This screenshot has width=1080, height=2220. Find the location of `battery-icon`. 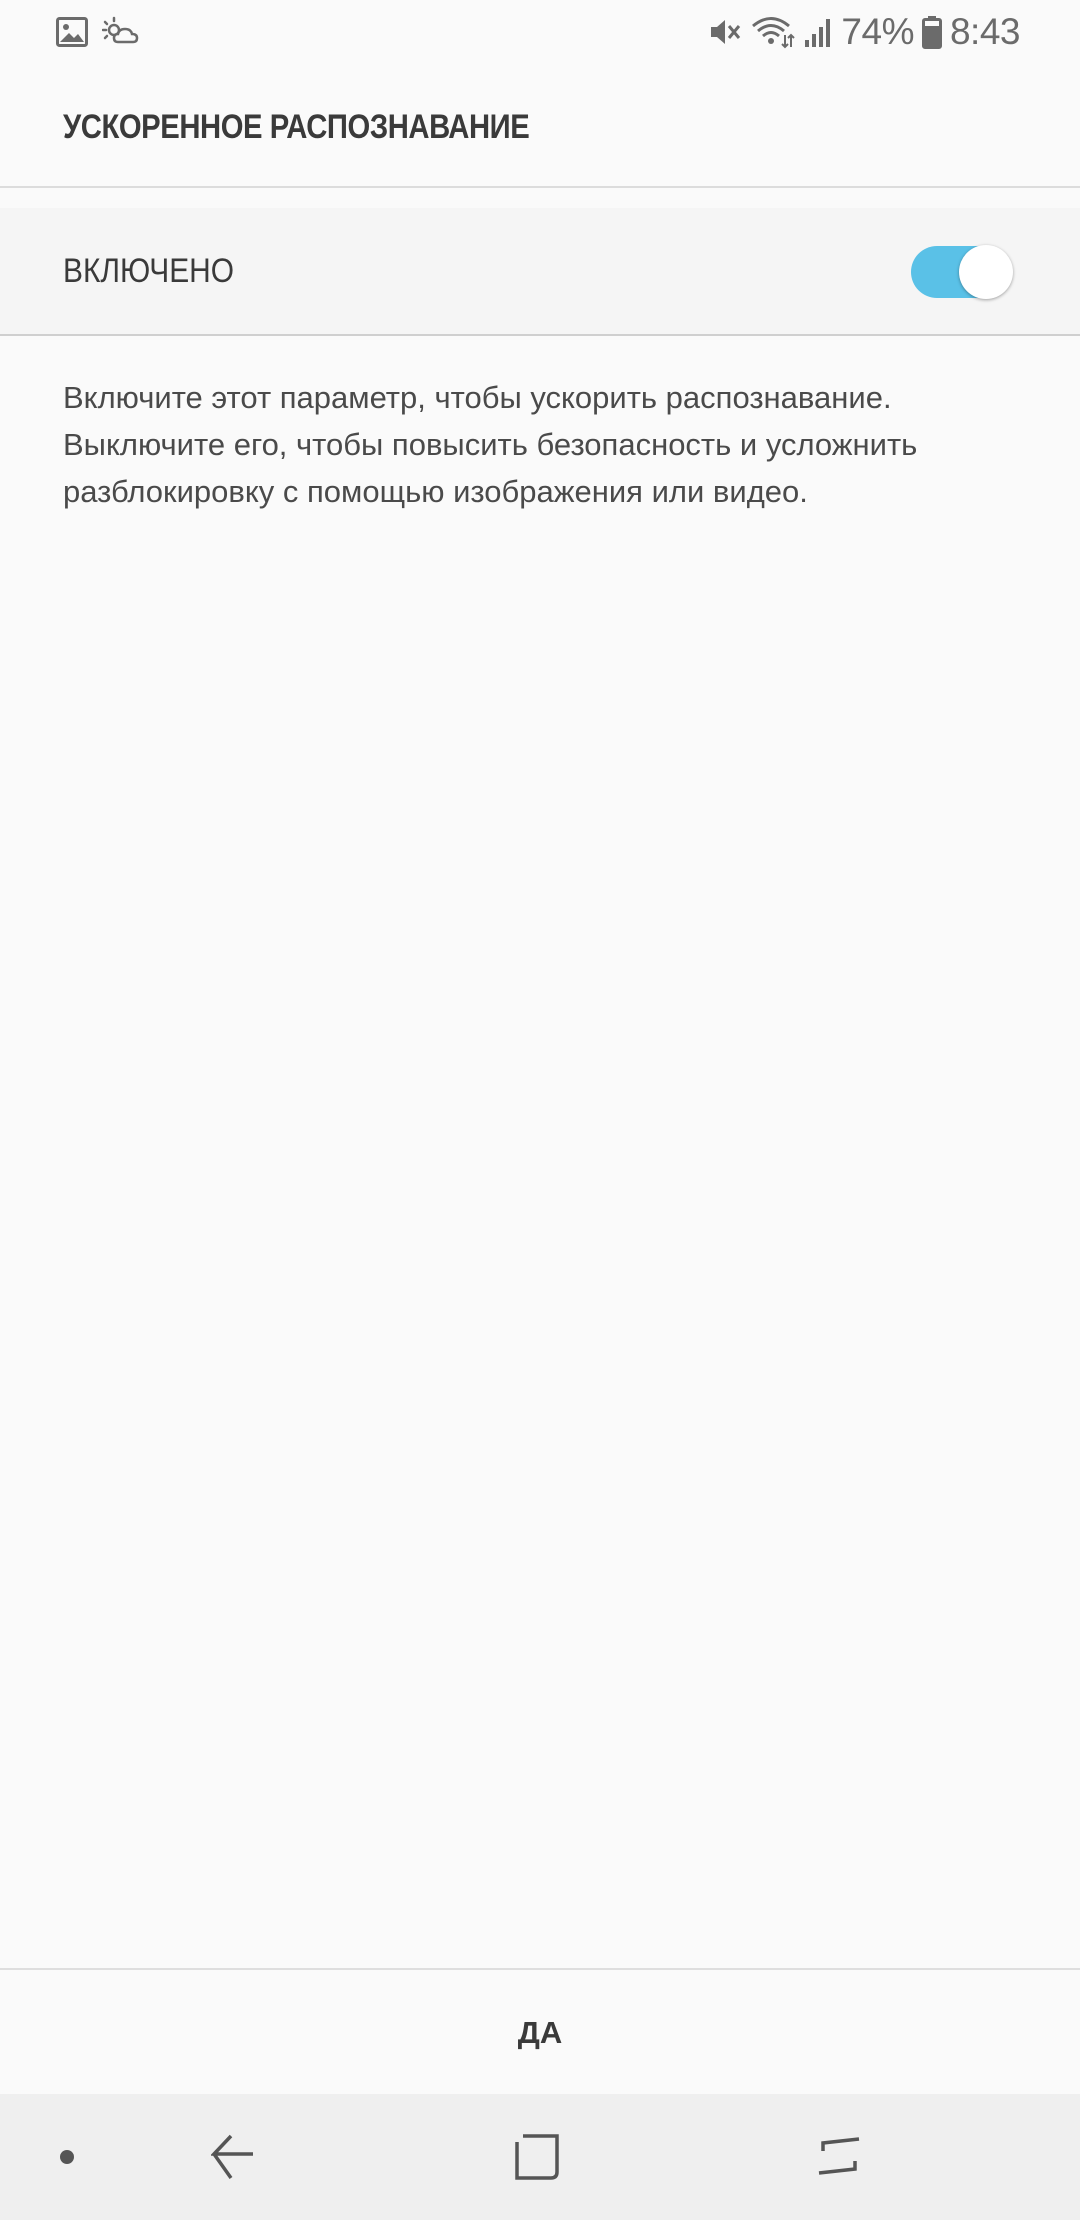

battery-icon is located at coordinates (931, 32).